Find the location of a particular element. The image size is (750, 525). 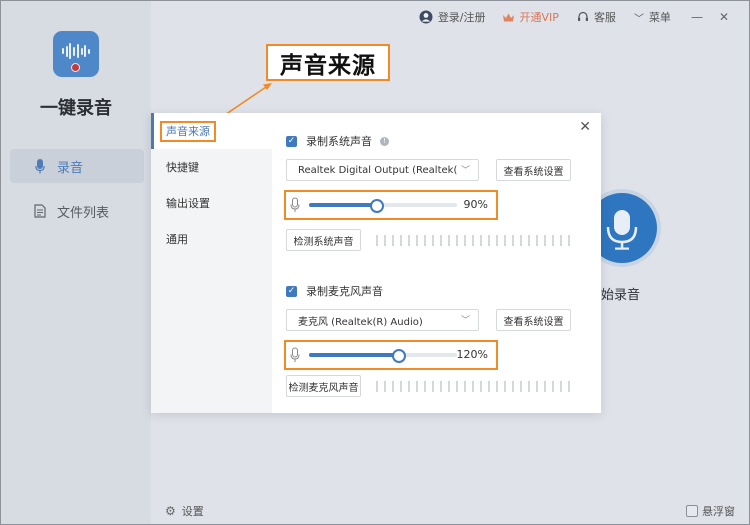

header: 登录/注册 开通VIP 客服 ﹀ 菜单 — ✕ is located at coordinates (584, 17).